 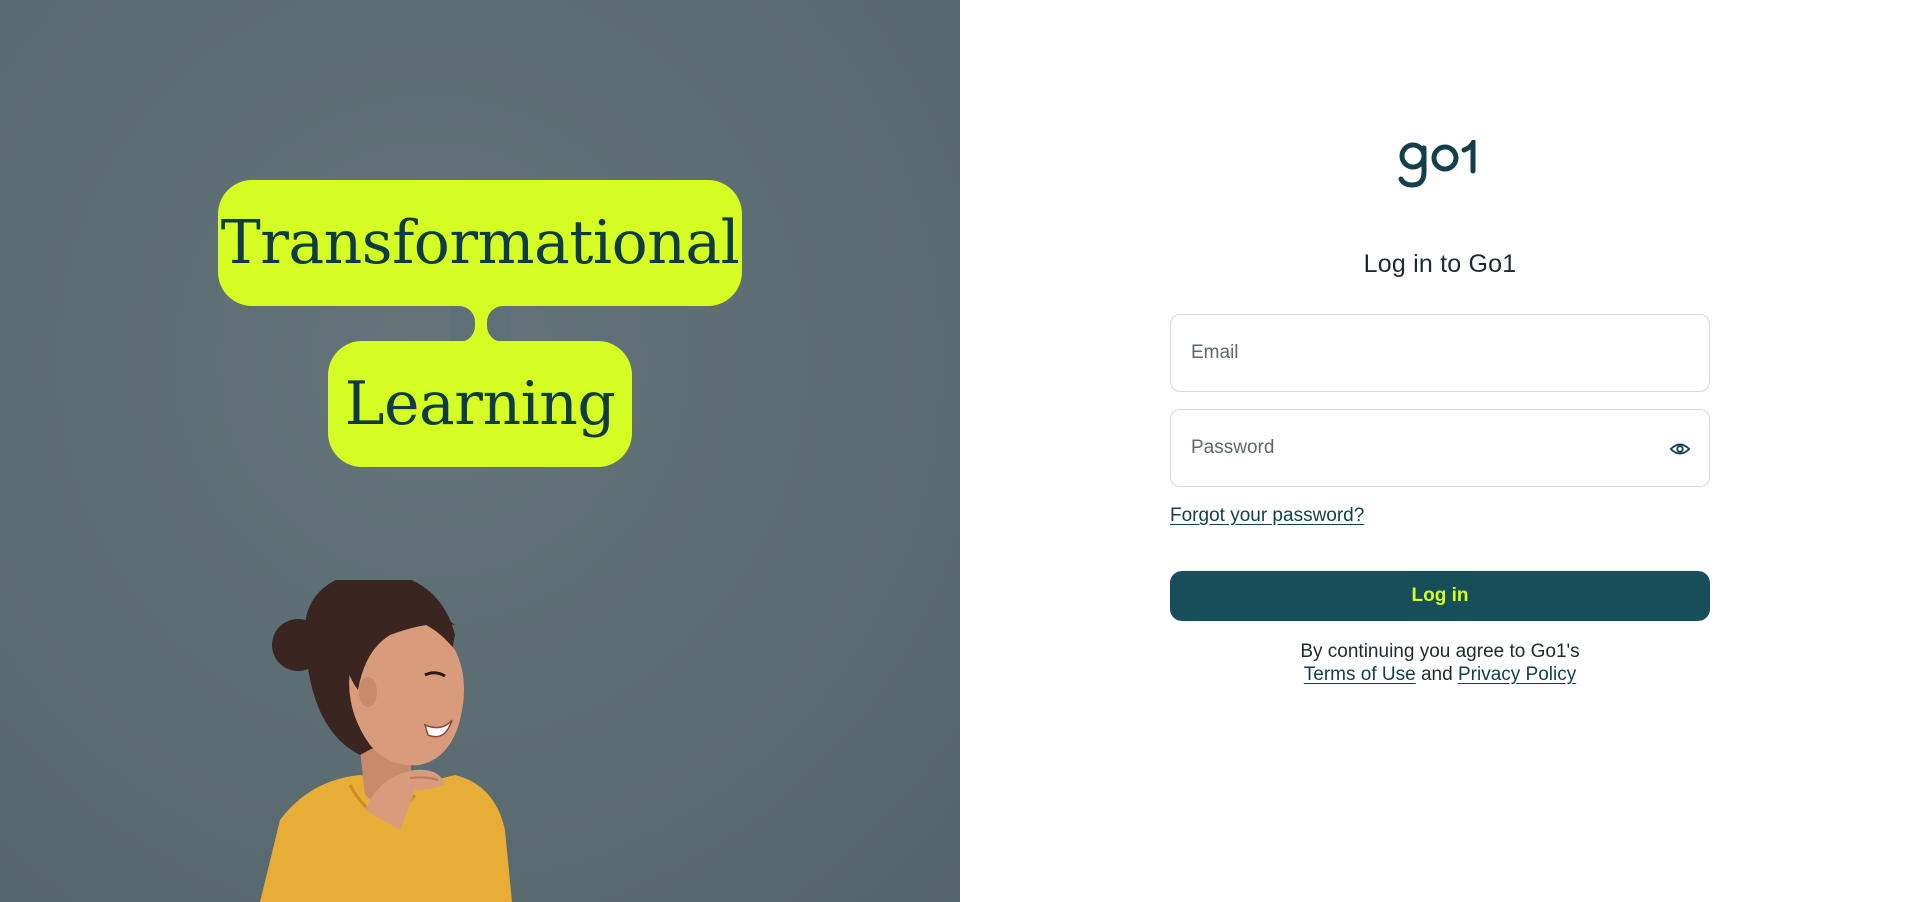 I want to click on password-field-container, so click(x=1440, y=448).